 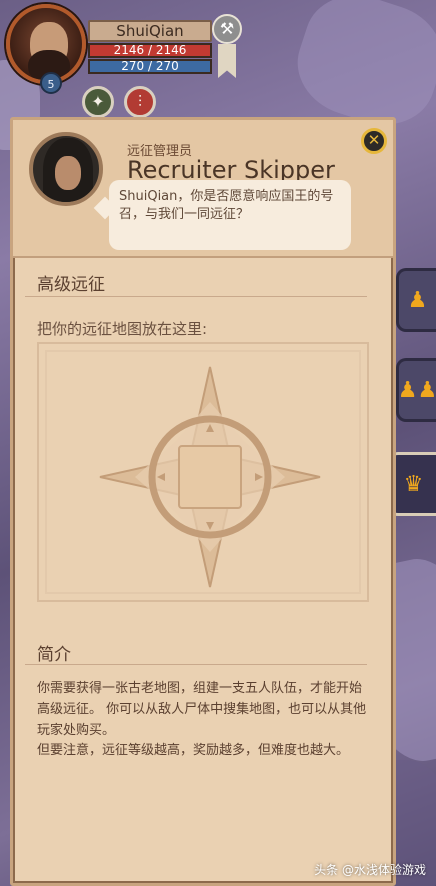 What do you see at coordinates (98, 102) in the screenshot?
I see `buff-icon-status: ✦` at bounding box center [98, 102].